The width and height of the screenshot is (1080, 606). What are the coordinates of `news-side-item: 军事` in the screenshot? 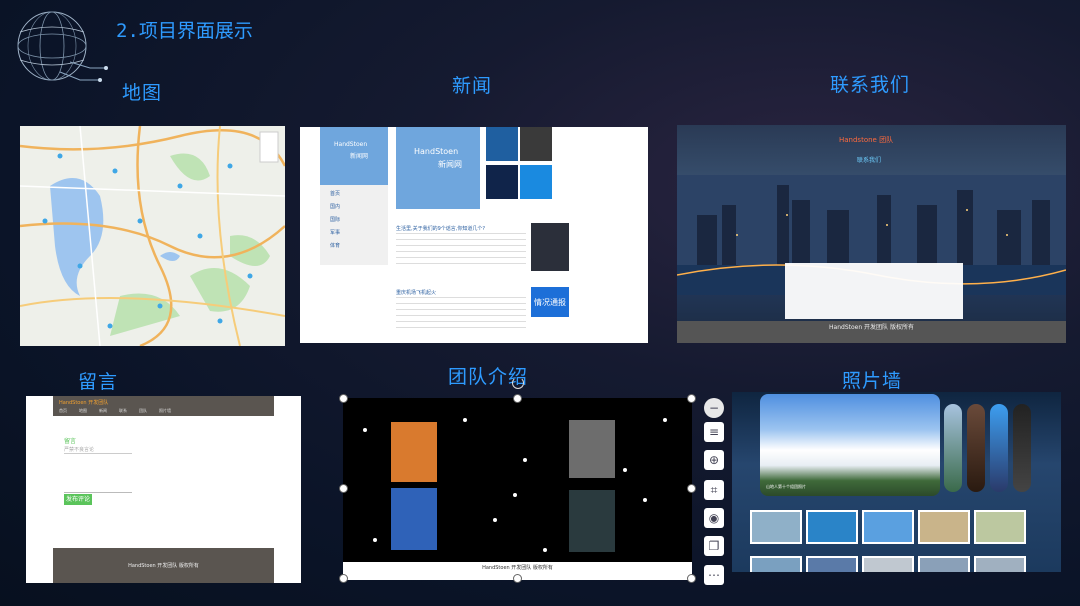 It's located at (359, 233).